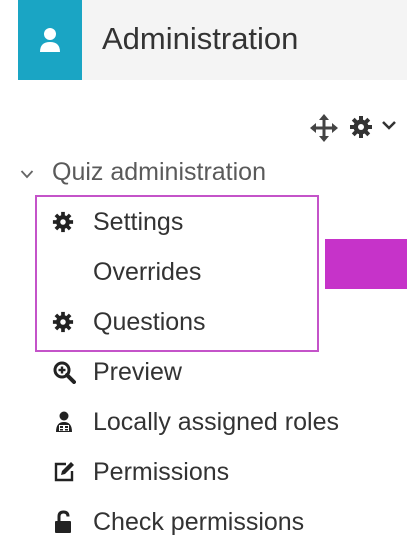  I want to click on tree-item-label: Permissions, so click(161, 471).